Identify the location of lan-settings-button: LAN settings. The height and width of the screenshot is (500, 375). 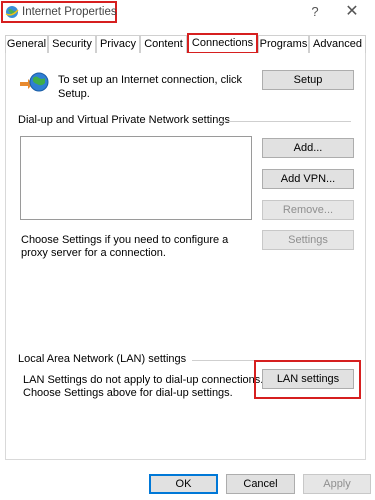
(308, 379).